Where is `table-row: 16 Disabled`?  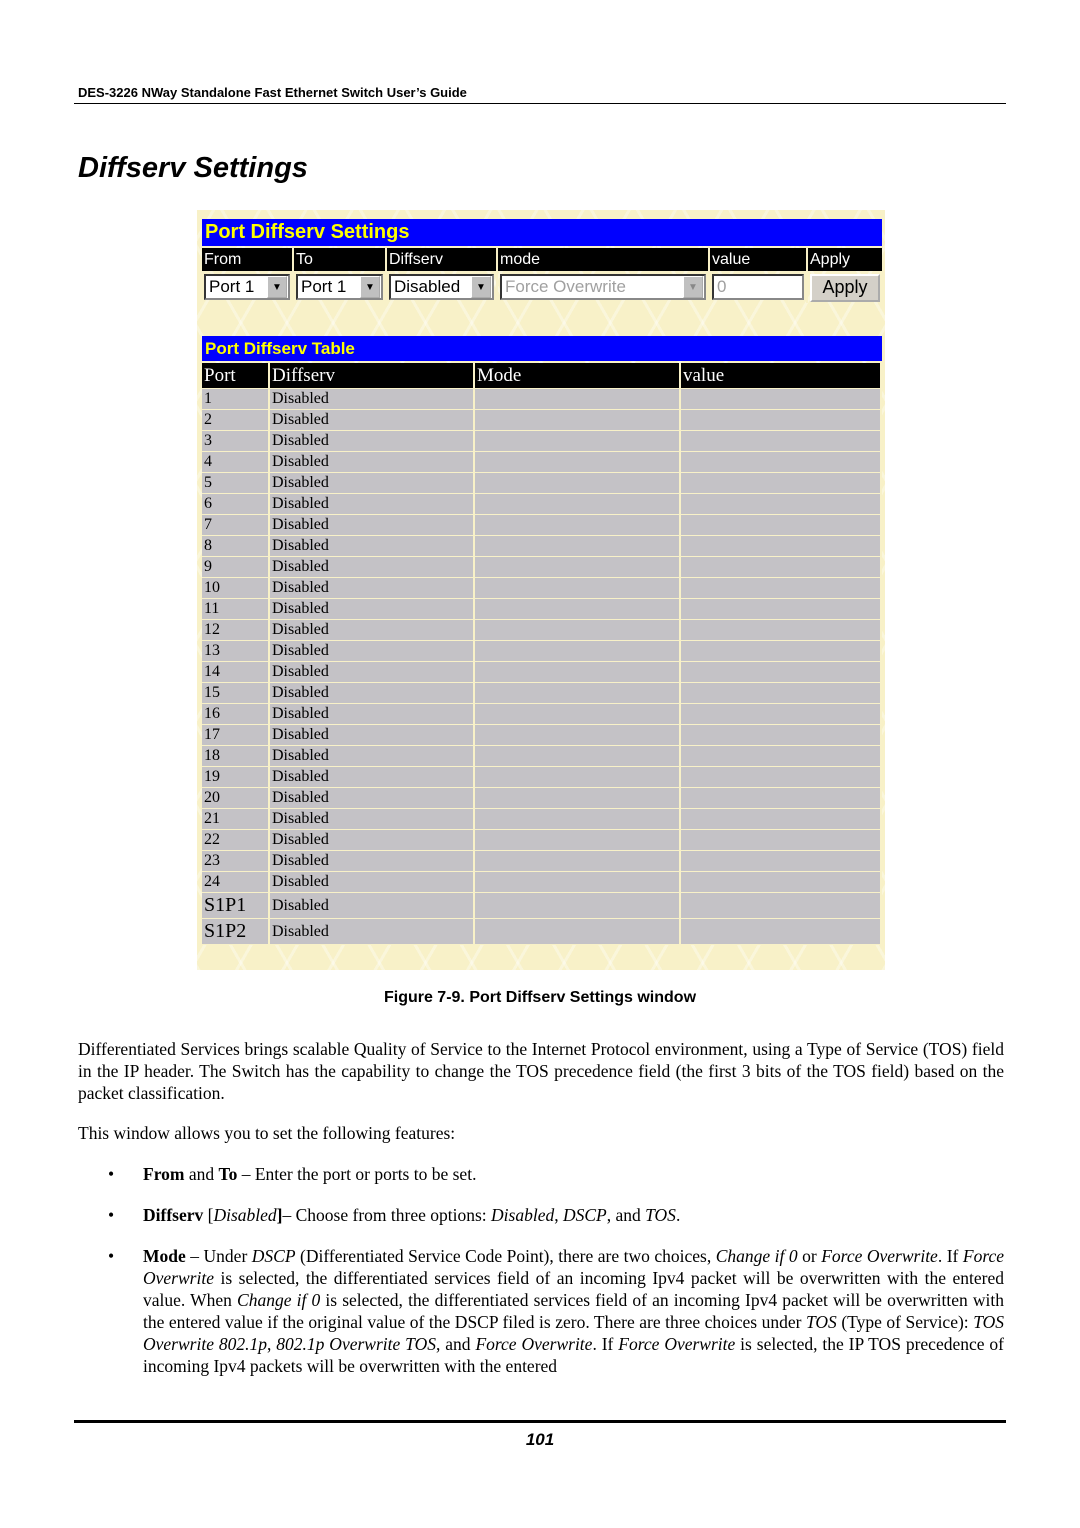
table-row: 16 Disabled is located at coordinates (542, 714).